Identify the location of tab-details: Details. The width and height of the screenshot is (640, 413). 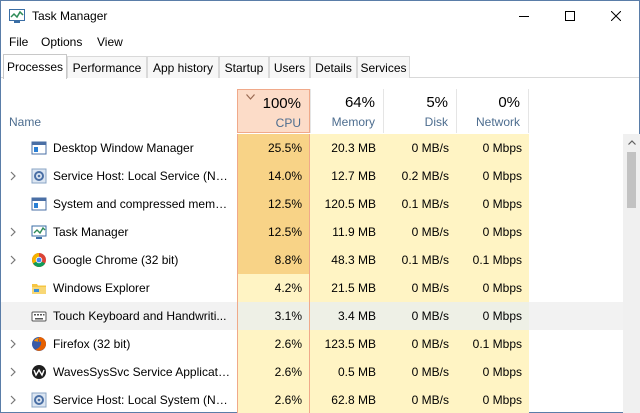
(333, 67).